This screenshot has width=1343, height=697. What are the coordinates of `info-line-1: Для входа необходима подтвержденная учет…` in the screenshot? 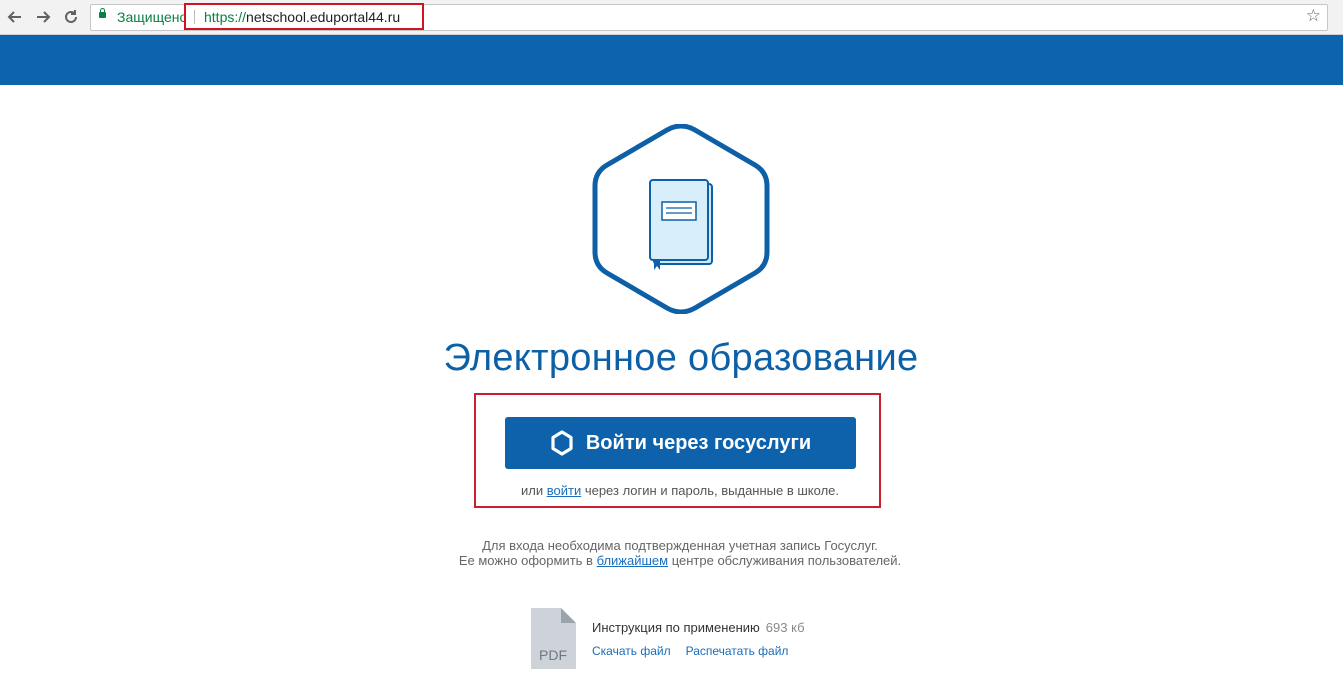 It's located at (680, 545).